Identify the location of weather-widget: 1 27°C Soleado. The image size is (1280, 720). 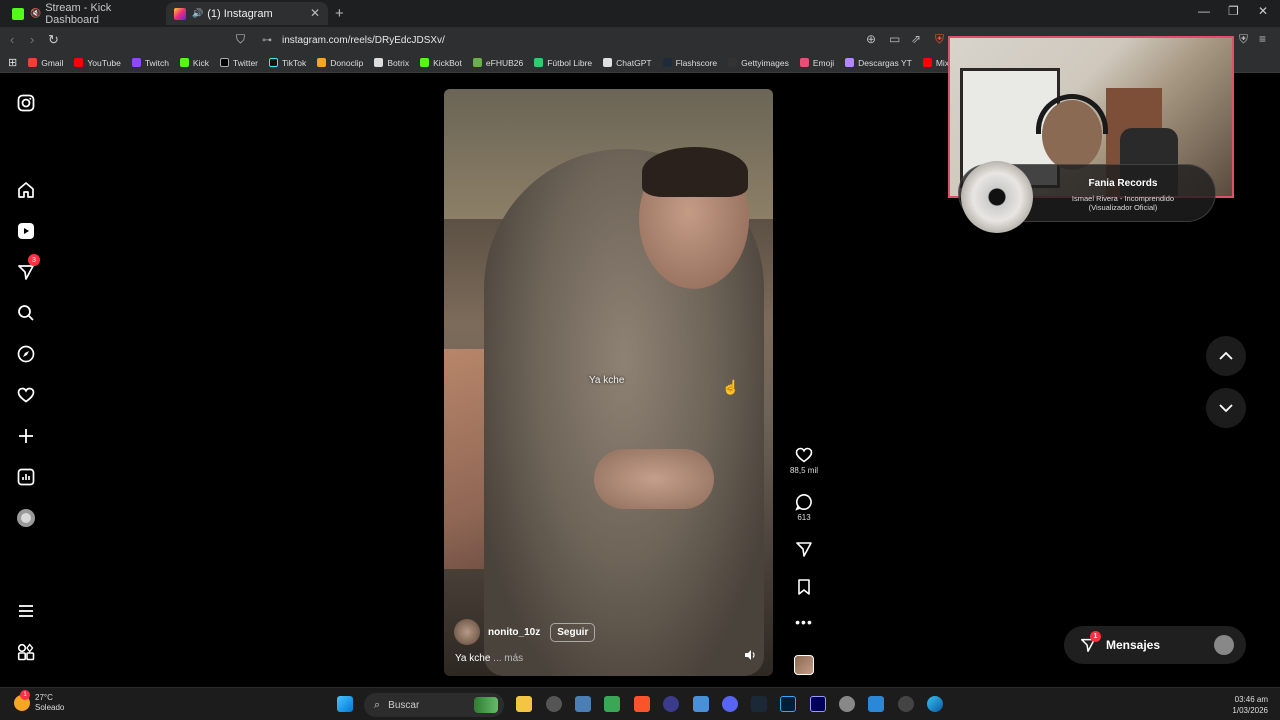
(39, 701).